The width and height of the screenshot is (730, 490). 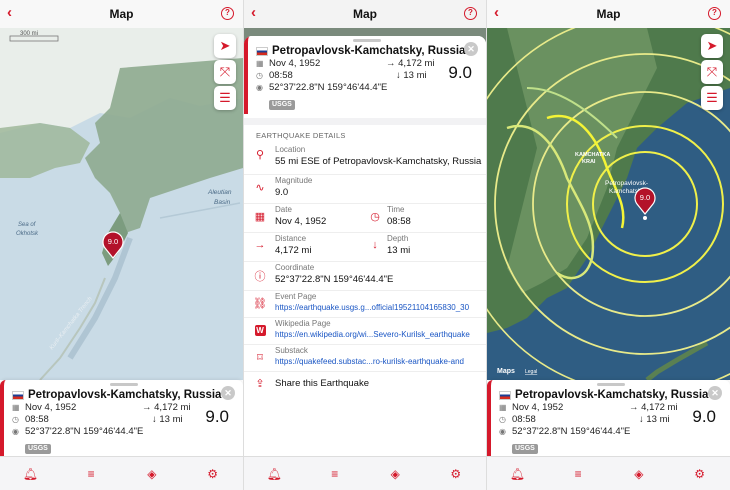 I want to click on detail-distance-depth: → Distance 4,172 mi ↓ Depth 13 mi, so click(x=365, y=247).